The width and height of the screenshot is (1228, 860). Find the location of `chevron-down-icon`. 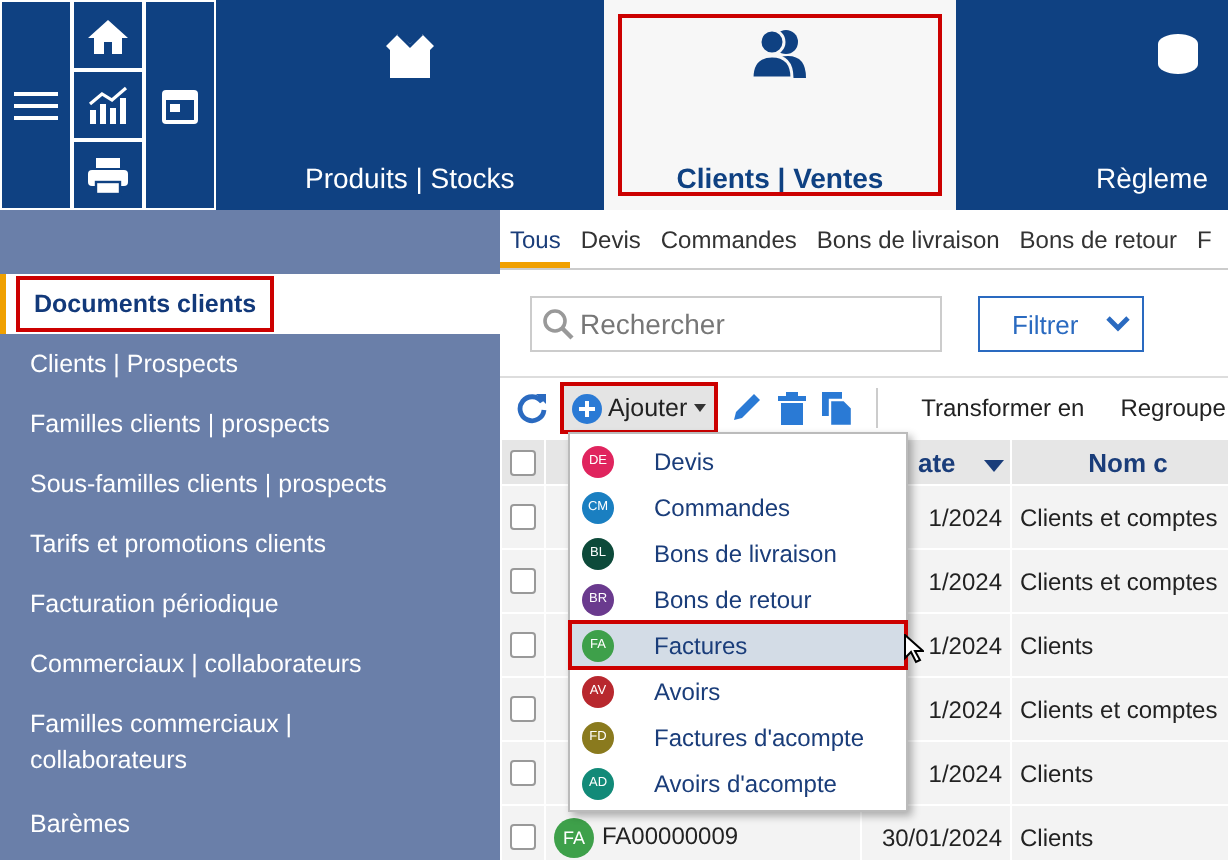

chevron-down-icon is located at coordinates (1118, 324).